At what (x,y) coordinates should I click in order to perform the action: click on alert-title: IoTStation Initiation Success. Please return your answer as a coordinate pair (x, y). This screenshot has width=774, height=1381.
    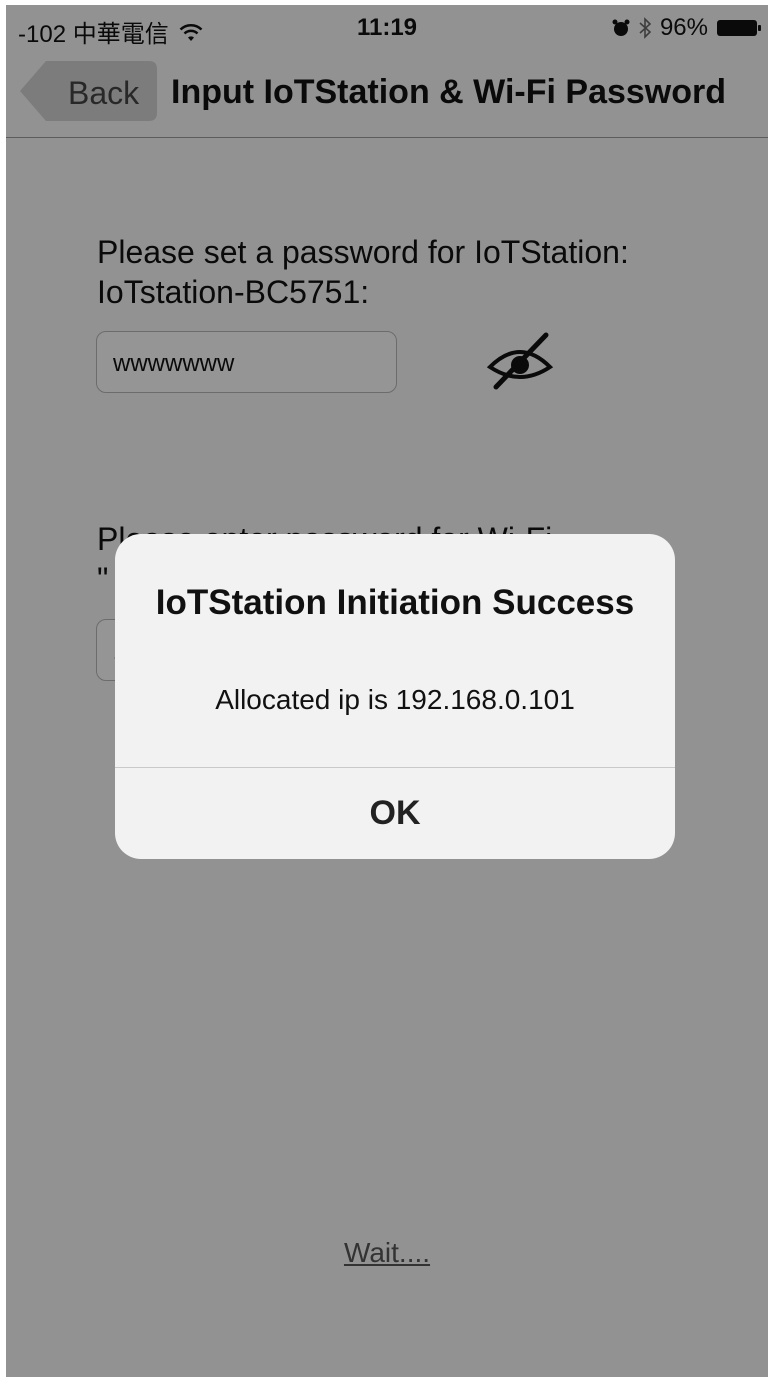
    Looking at the image, I should click on (395, 602).